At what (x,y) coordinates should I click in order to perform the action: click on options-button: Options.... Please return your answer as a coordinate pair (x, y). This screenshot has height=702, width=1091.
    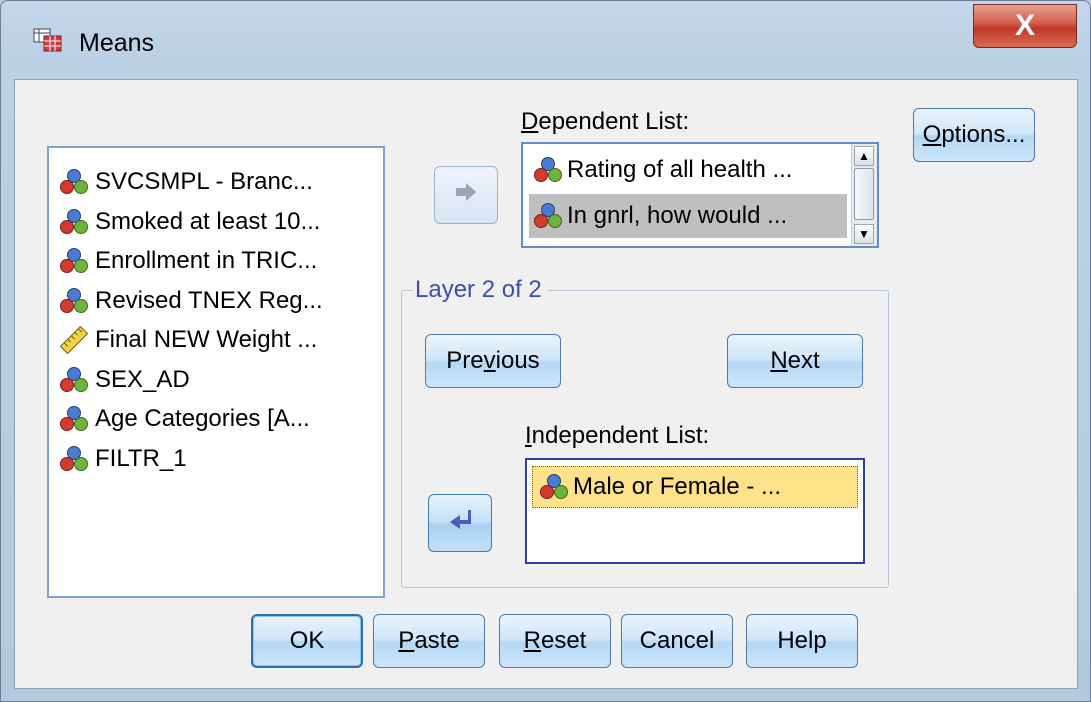
    Looking at the image, I should click on (974, 135).